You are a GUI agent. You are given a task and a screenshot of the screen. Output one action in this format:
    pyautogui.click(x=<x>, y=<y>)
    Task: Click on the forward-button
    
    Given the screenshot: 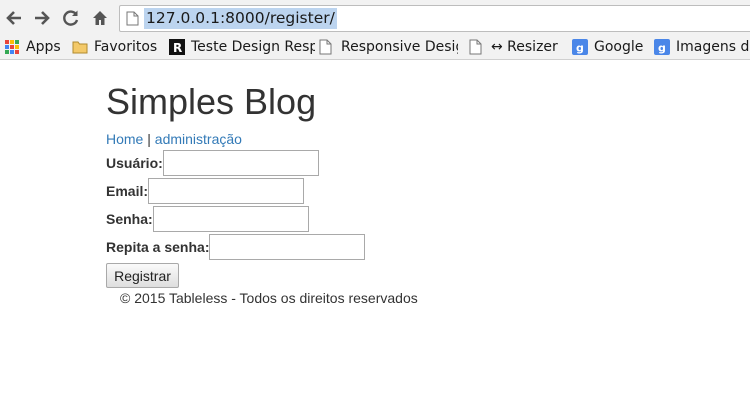 What is the action you would take?
    pyautogui.click(x=42, y=18)
    